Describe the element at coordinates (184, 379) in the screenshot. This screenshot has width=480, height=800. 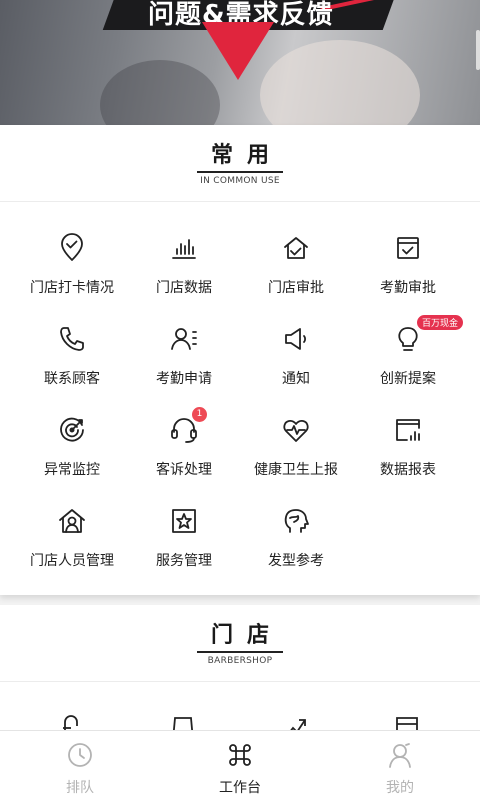
I see `grid-item-label: 考勤申请` at that location.